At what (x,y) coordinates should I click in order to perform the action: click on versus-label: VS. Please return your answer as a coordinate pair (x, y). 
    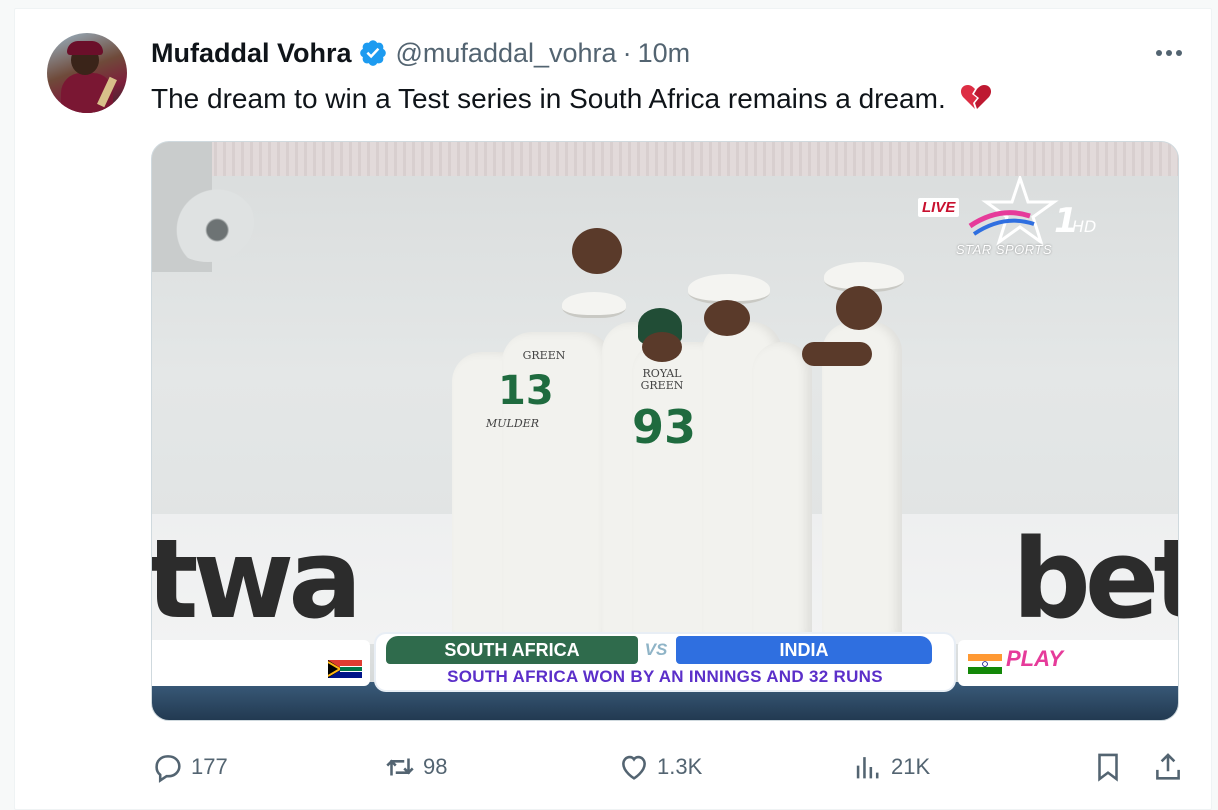
    Looking at the image, I should click on (656, 649).